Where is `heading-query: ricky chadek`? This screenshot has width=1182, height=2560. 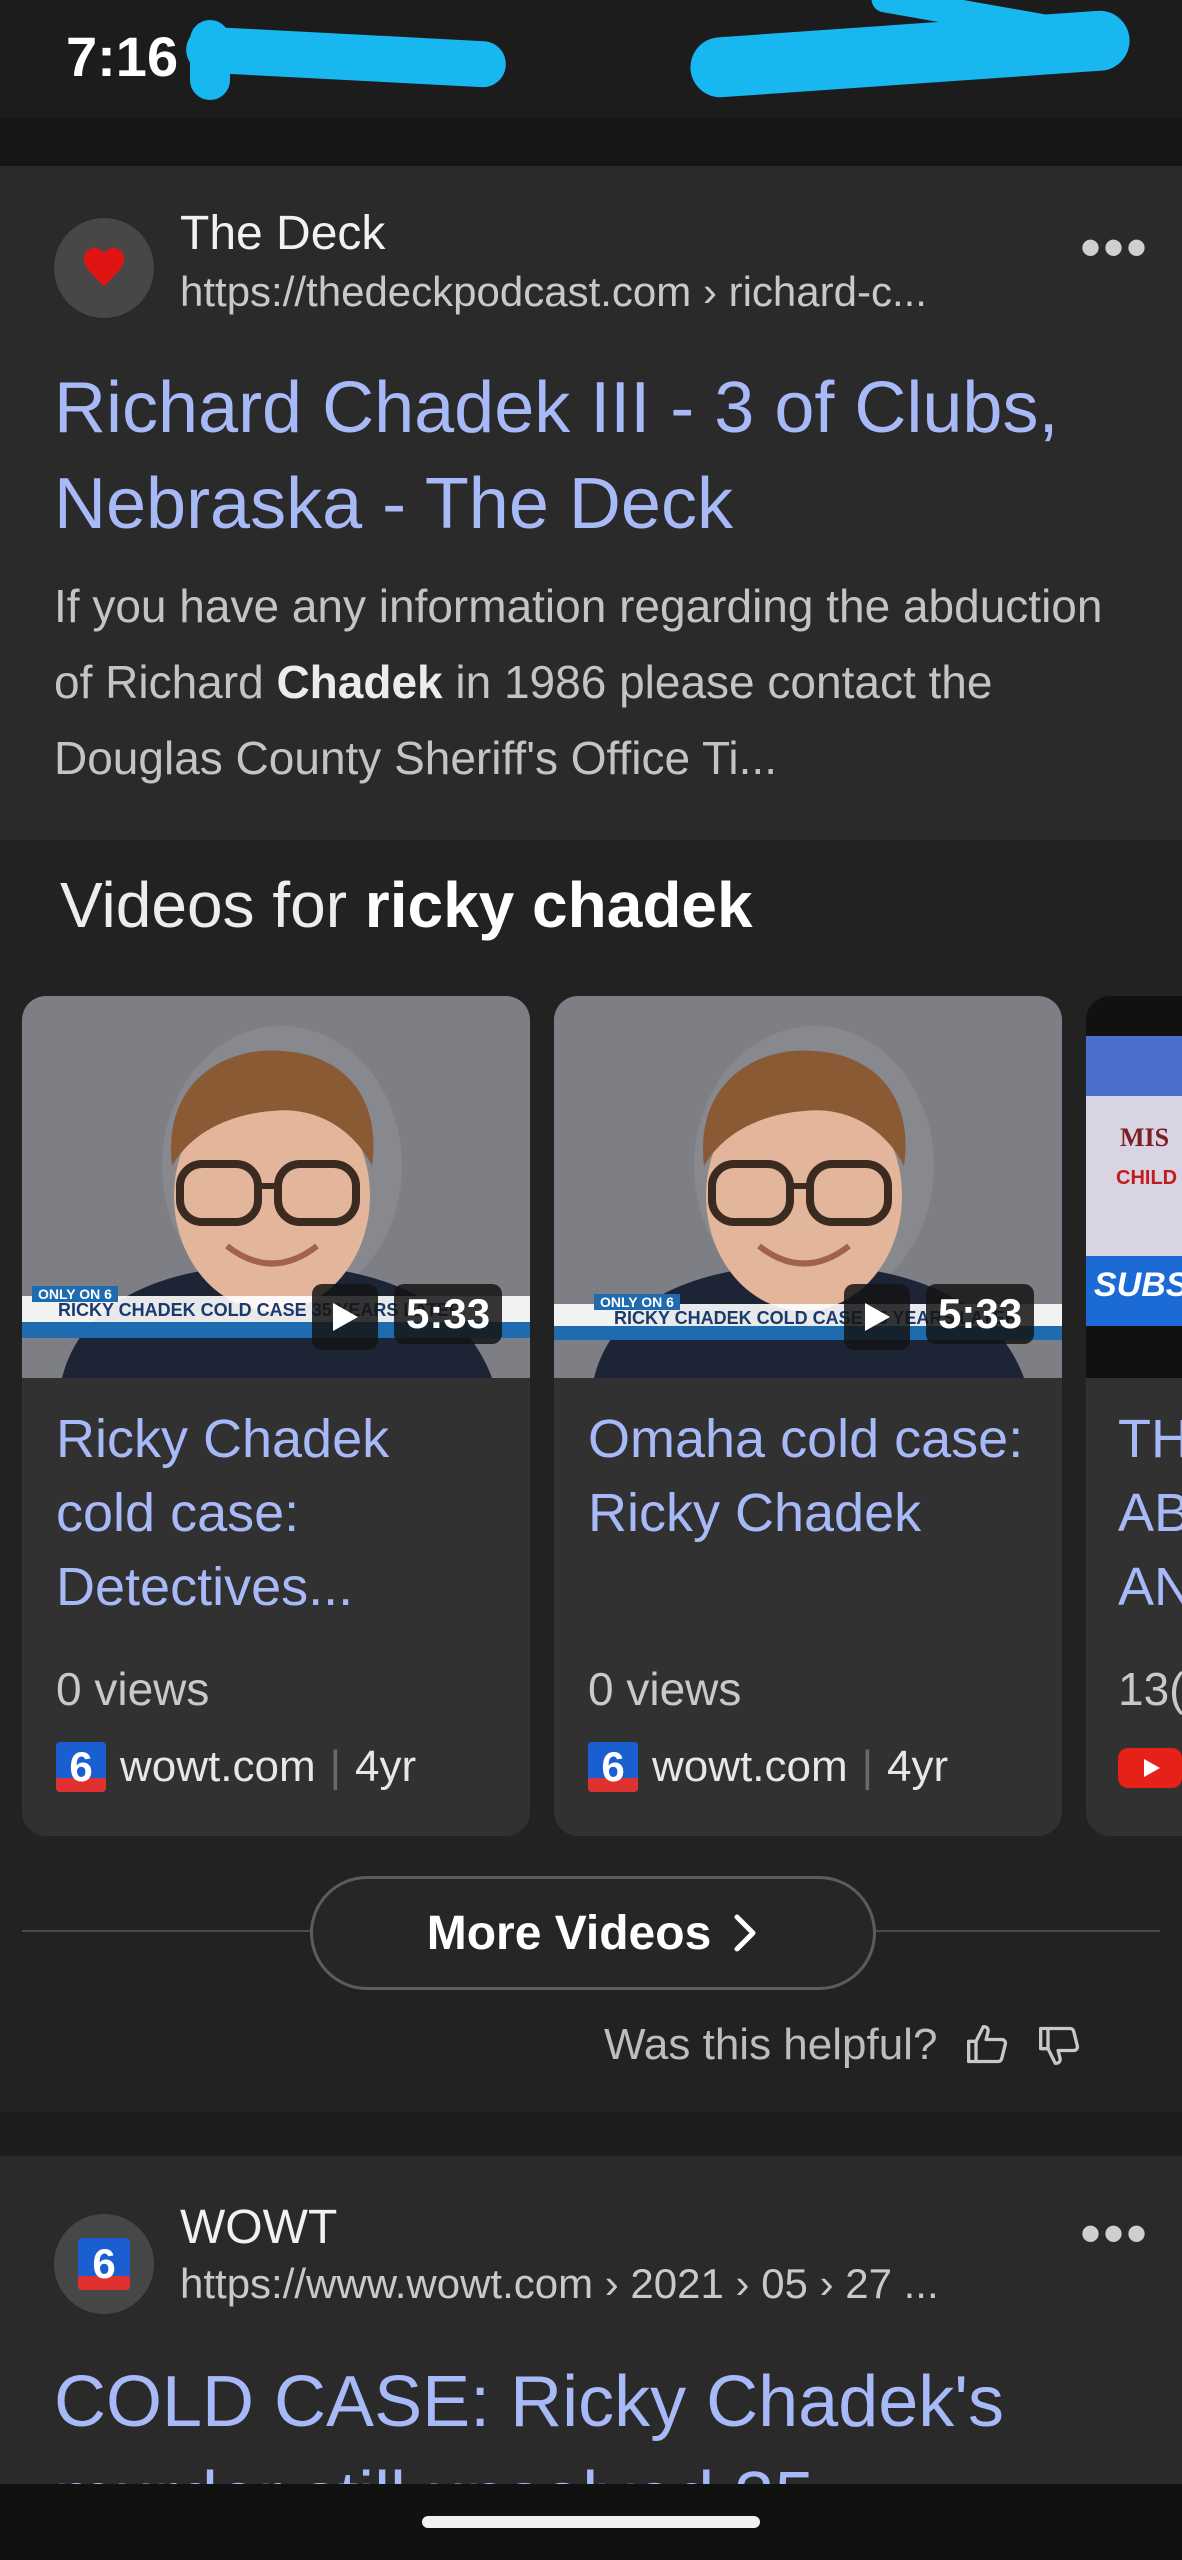 heading-query: ricky chadek is located at coordinates (558, 905).